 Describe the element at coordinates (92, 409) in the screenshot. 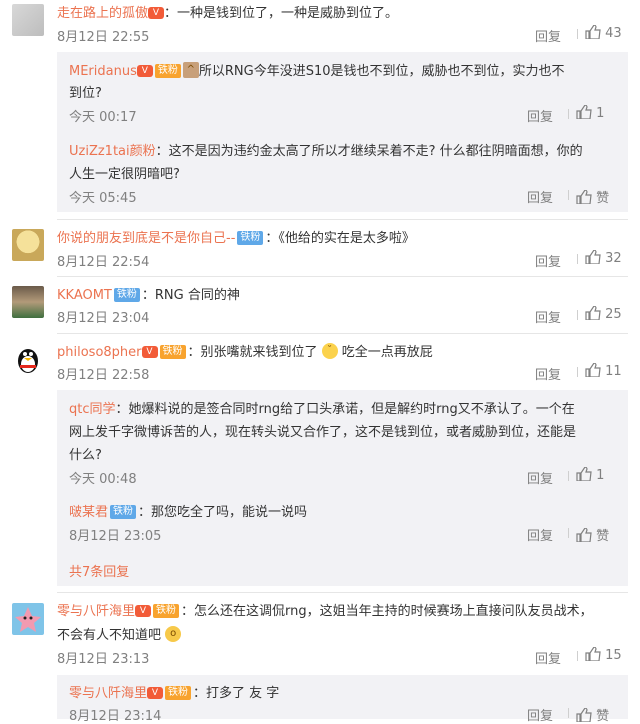

I see `username-link: qtc同学` at that location.